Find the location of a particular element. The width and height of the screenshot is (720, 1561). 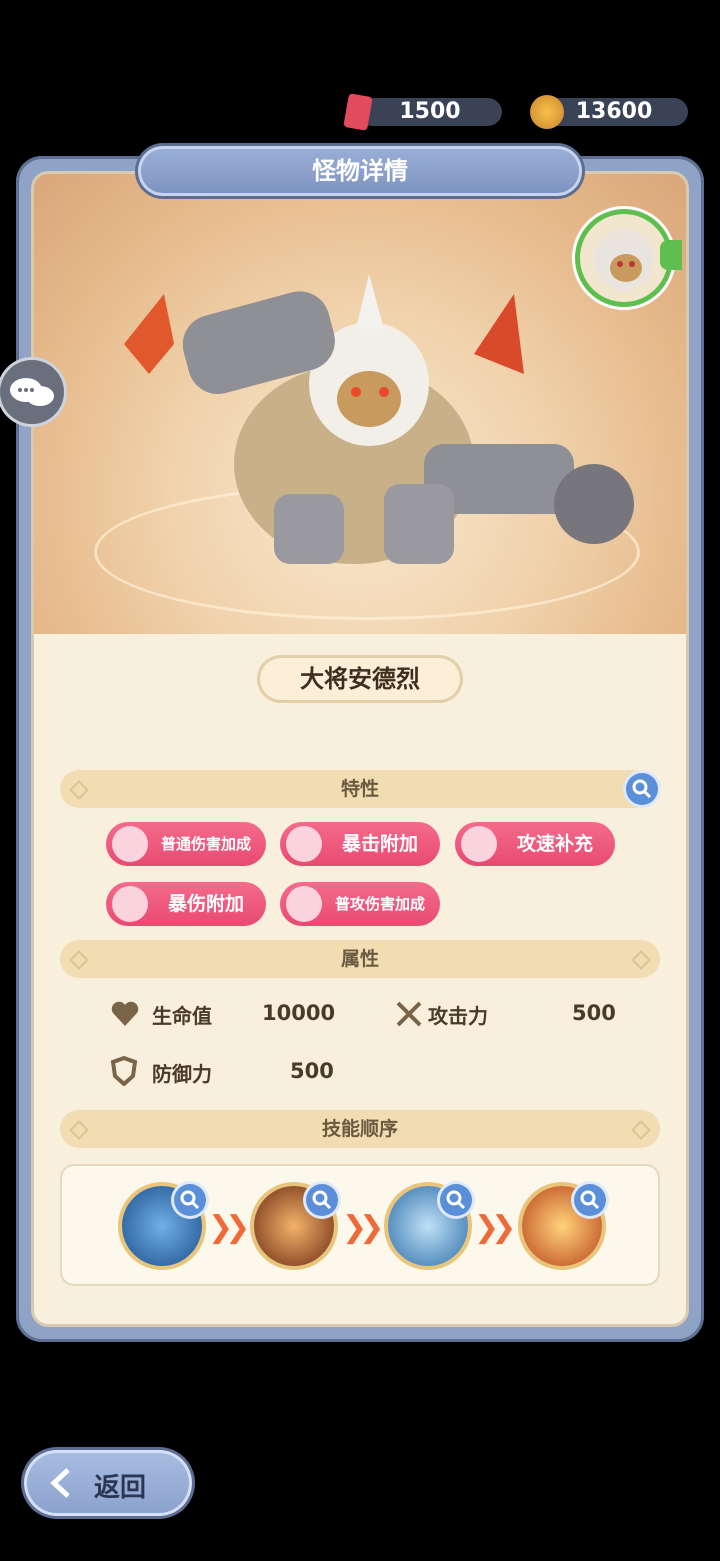

skill-order-header-text: 技能顺序 is located at coordinates (359, 1129).